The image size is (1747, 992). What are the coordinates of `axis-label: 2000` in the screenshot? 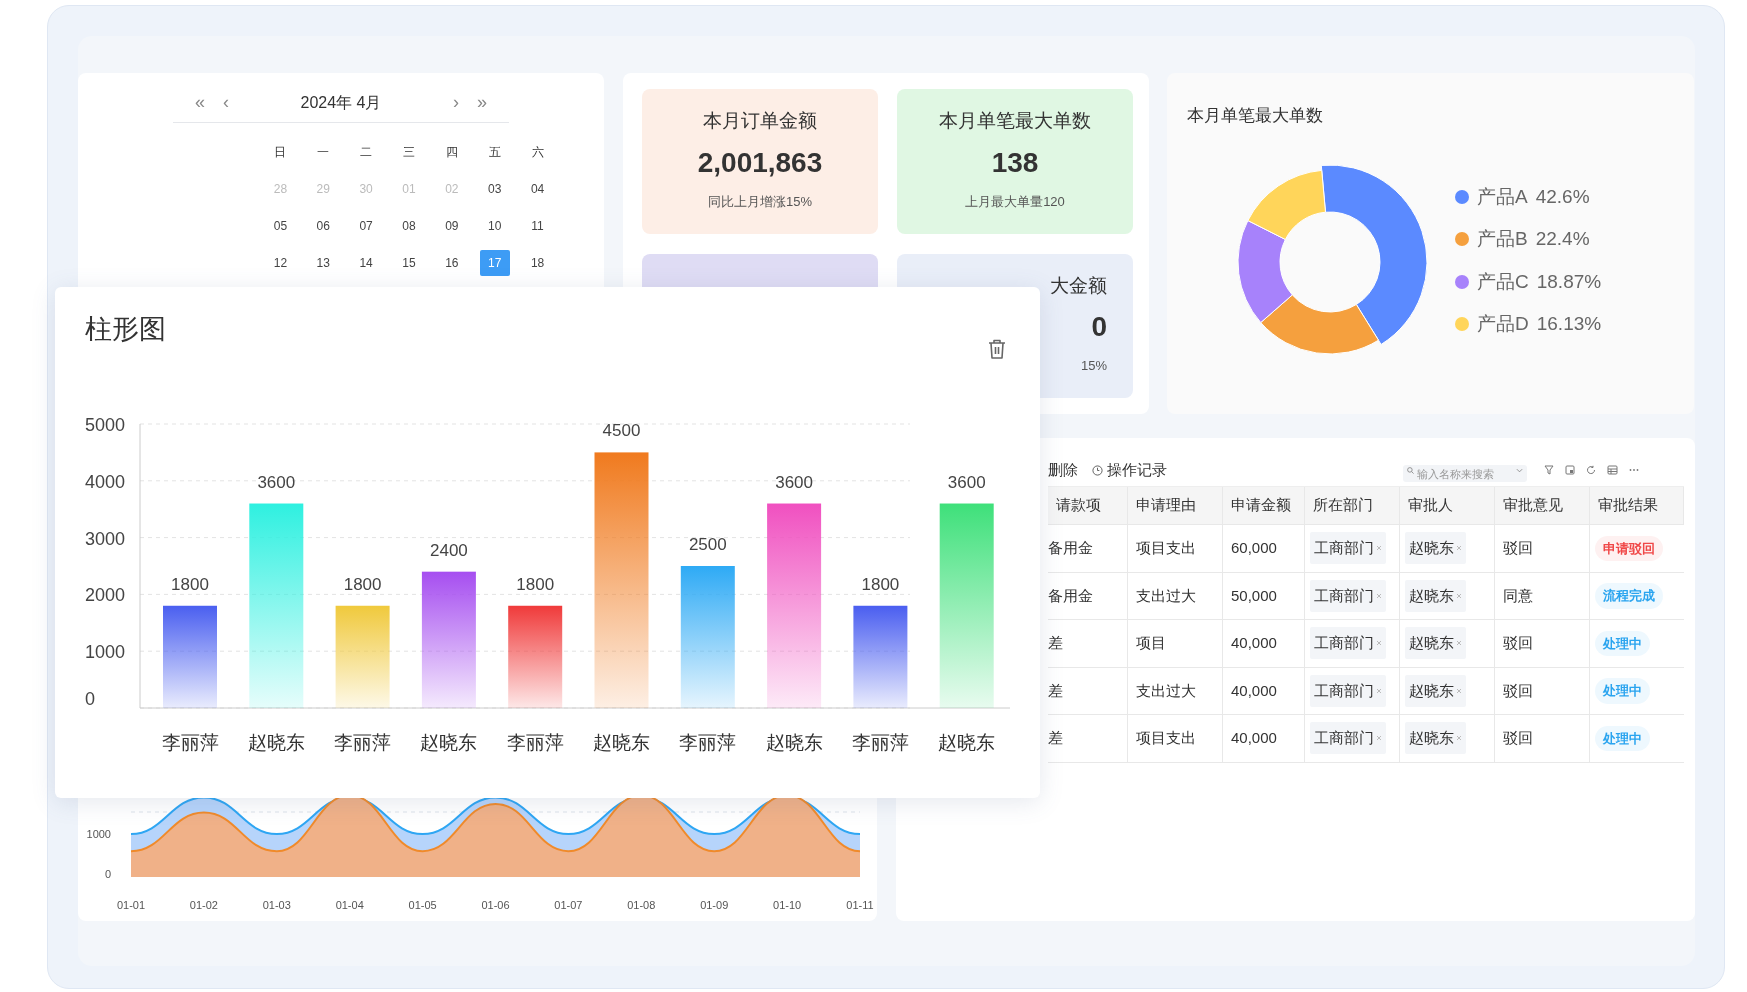 It's located at (105, 595).